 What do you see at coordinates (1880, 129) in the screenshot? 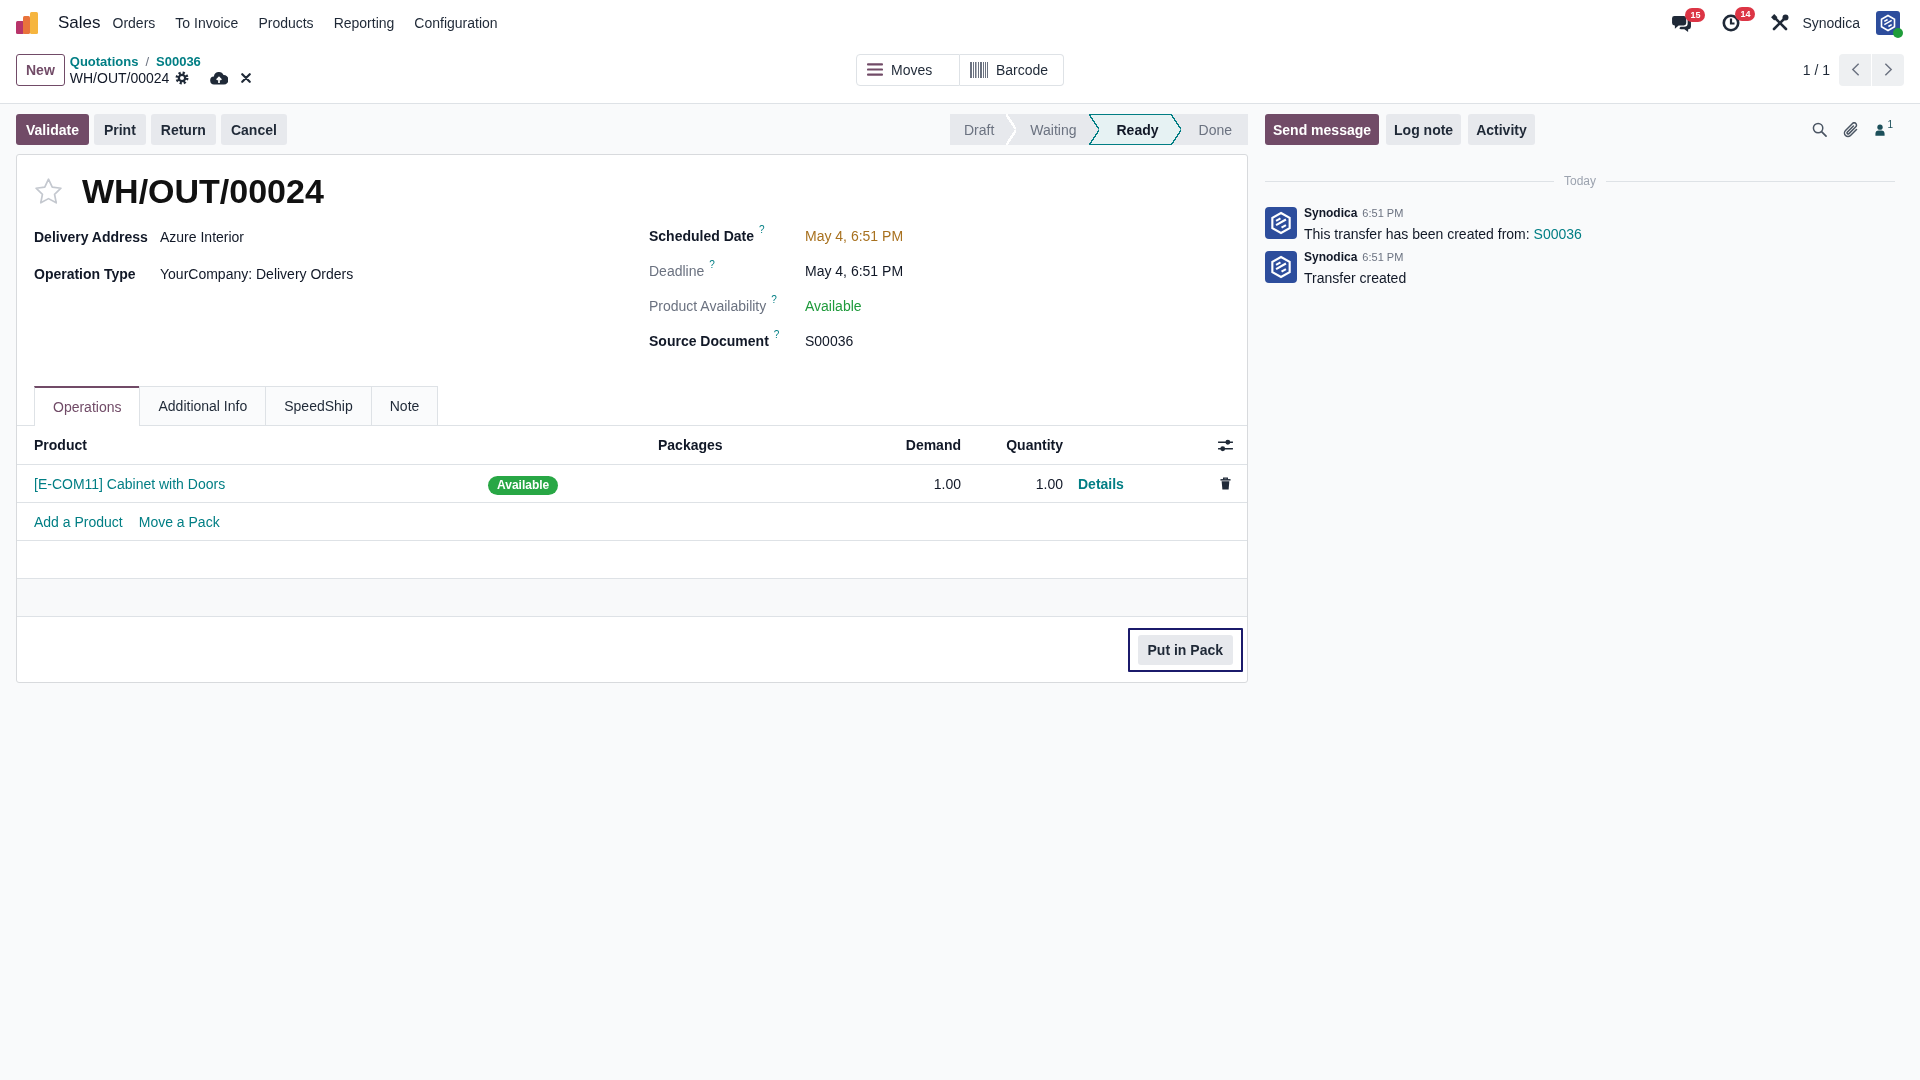
I see `person-icon` at bounding box center [1880, 129].